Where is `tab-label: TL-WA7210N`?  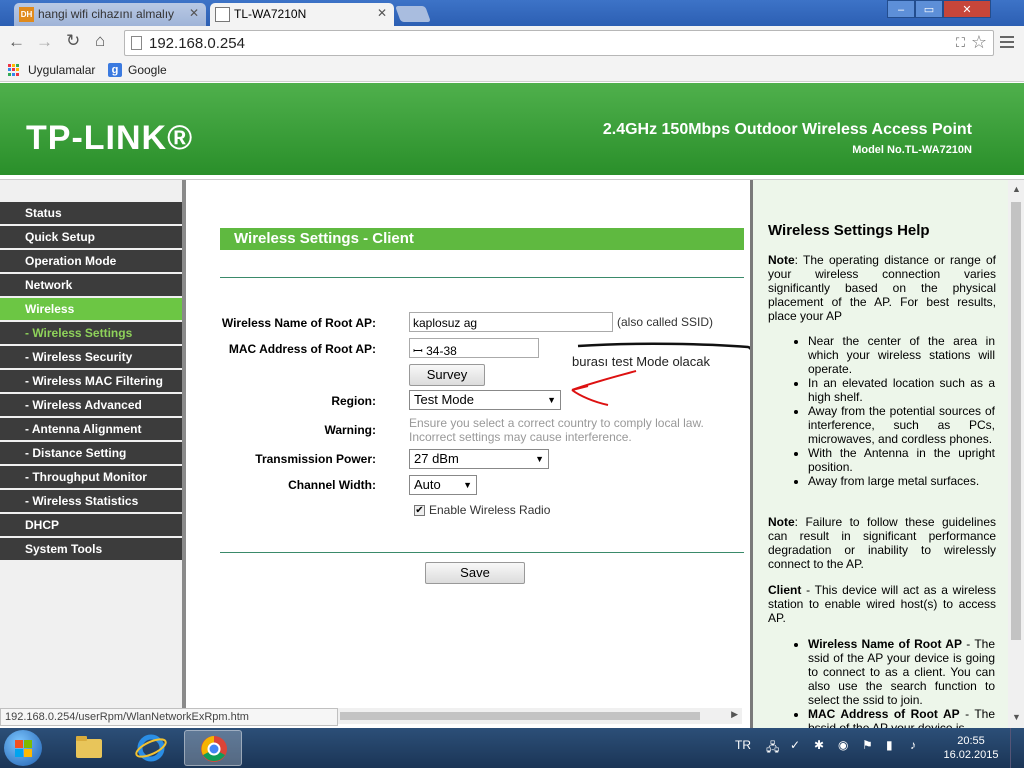 tab-label: TL-WA7210N is located at coordinates (270, 14).